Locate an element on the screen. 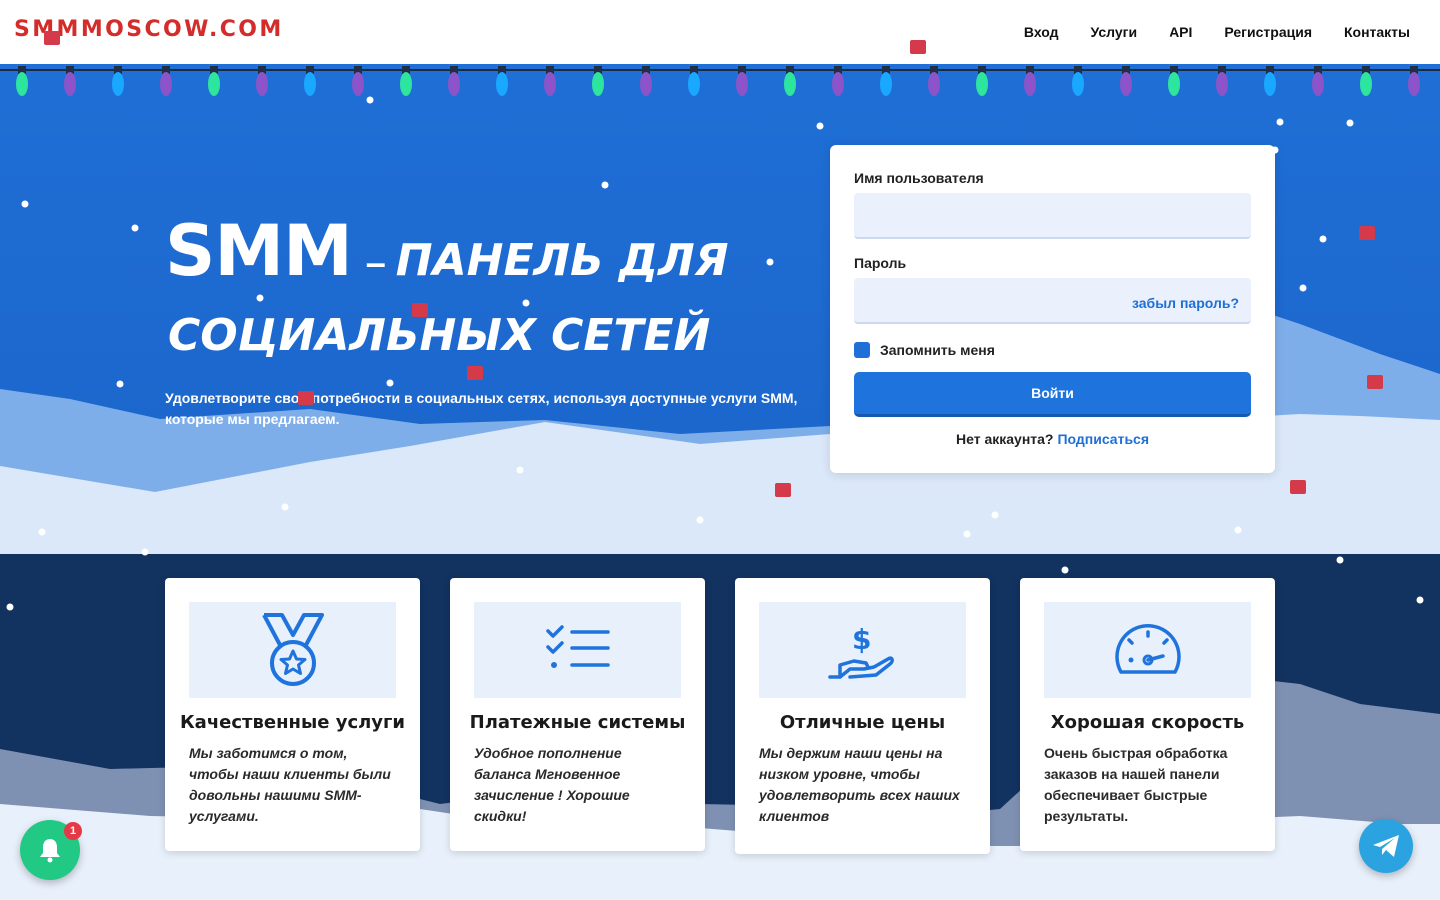 The image size is (1440, 900). signup-row: Нет аккаунта? Подписаться is located at coordinates (1052, 439).